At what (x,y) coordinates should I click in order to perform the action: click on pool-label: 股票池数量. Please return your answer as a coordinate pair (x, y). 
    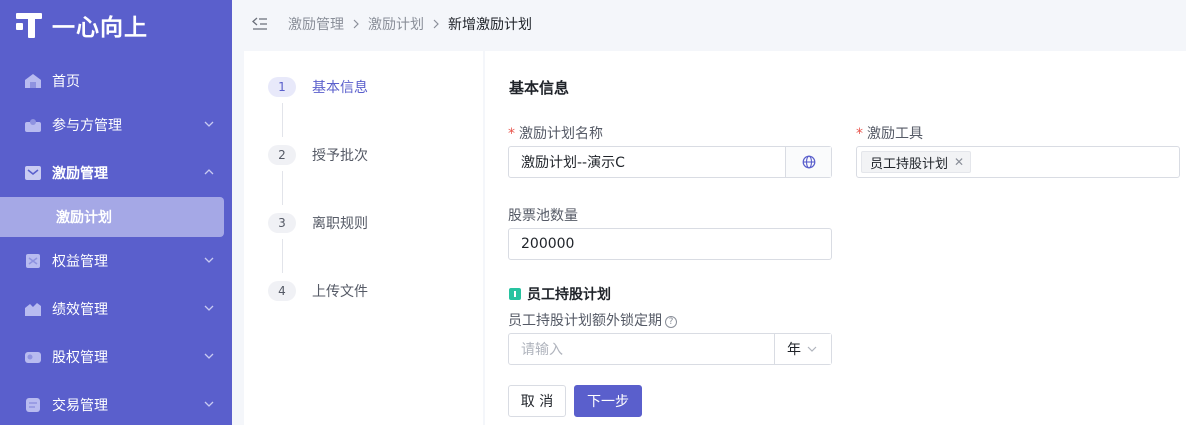
    Looking at the image, I should click on (543, 216).